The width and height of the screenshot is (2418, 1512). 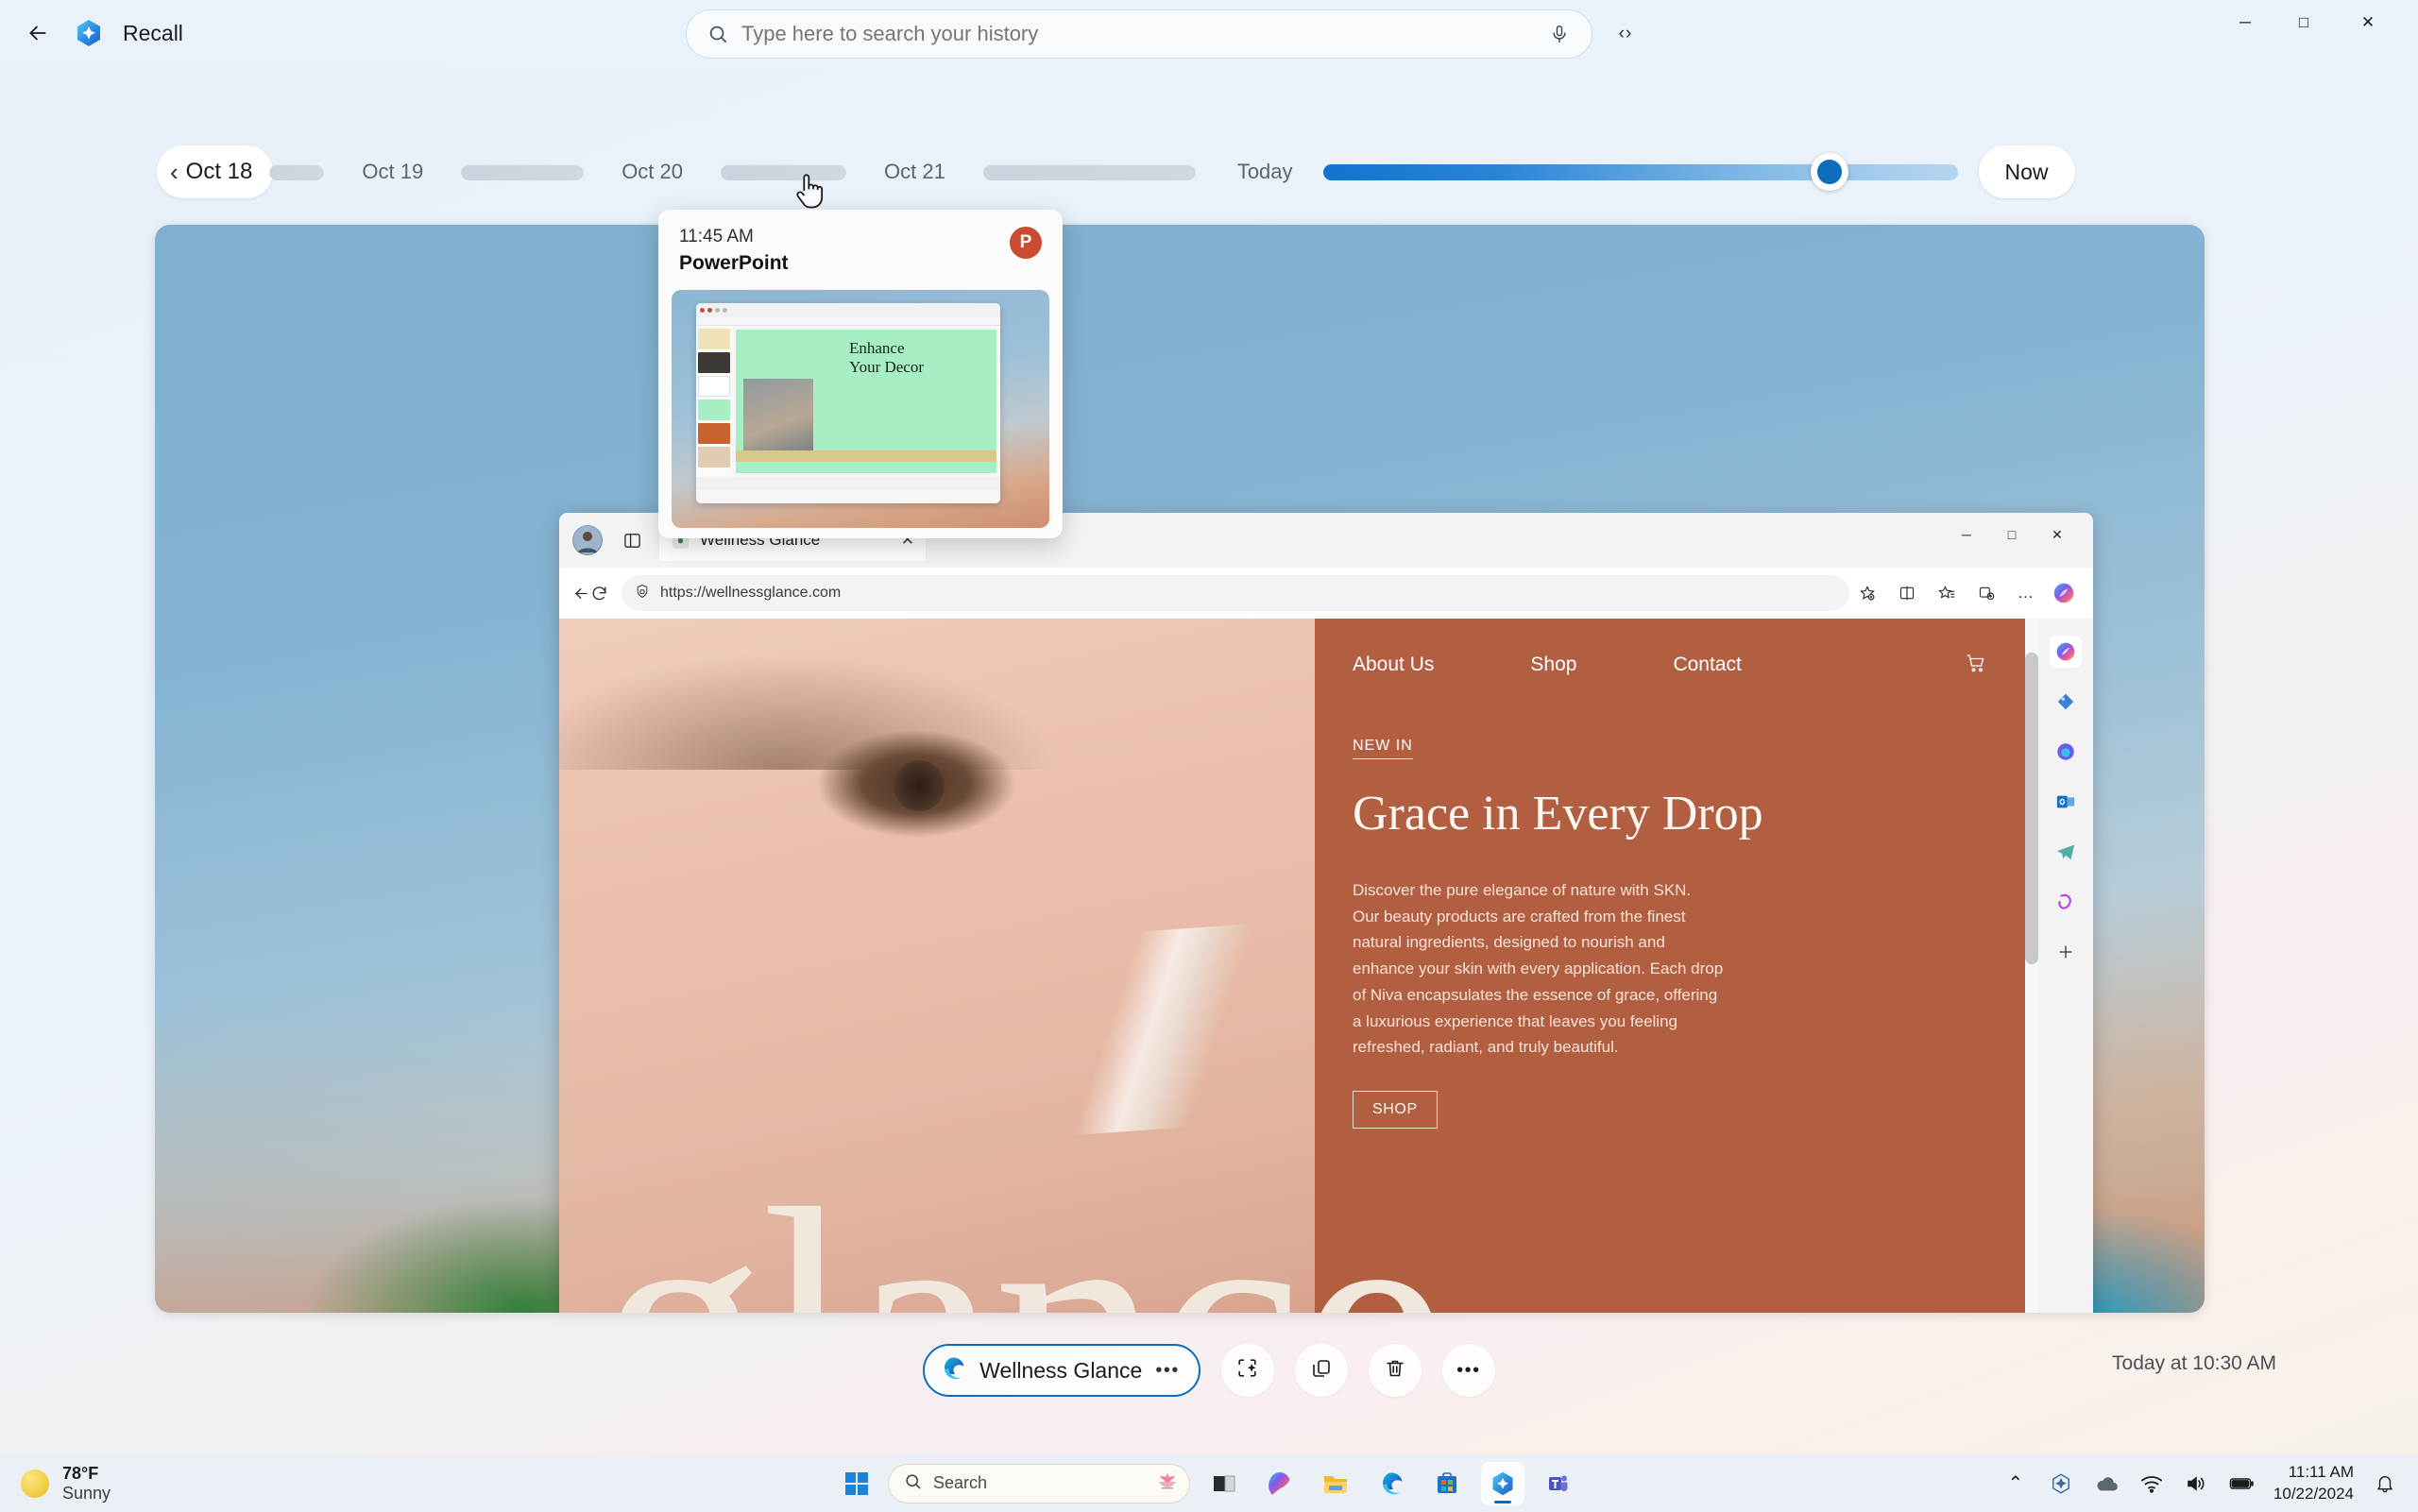 I want to click on click-to-do-button, so click(x=1247, y=1370).